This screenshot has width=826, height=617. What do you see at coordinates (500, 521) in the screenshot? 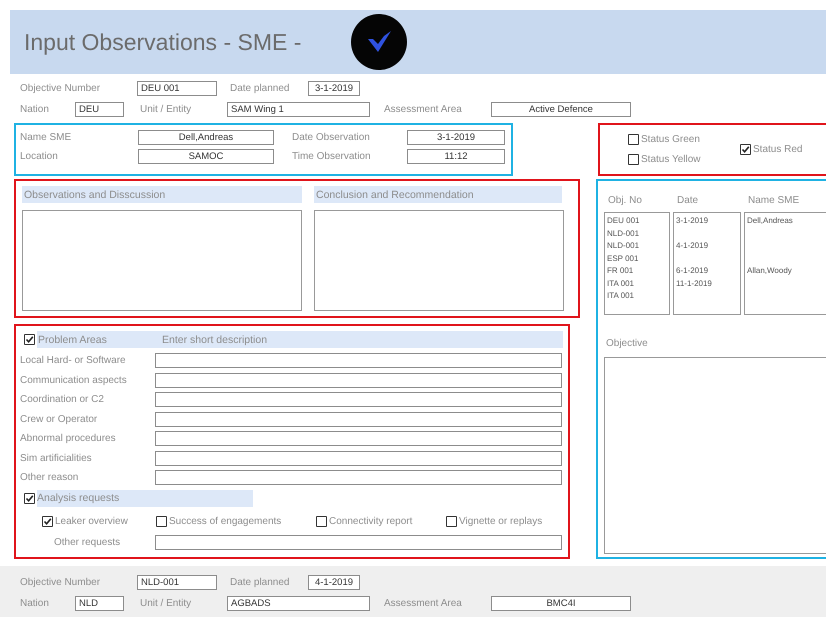
I see `checkbox-label: Vignette or replays` at bounding box center [500, 521].